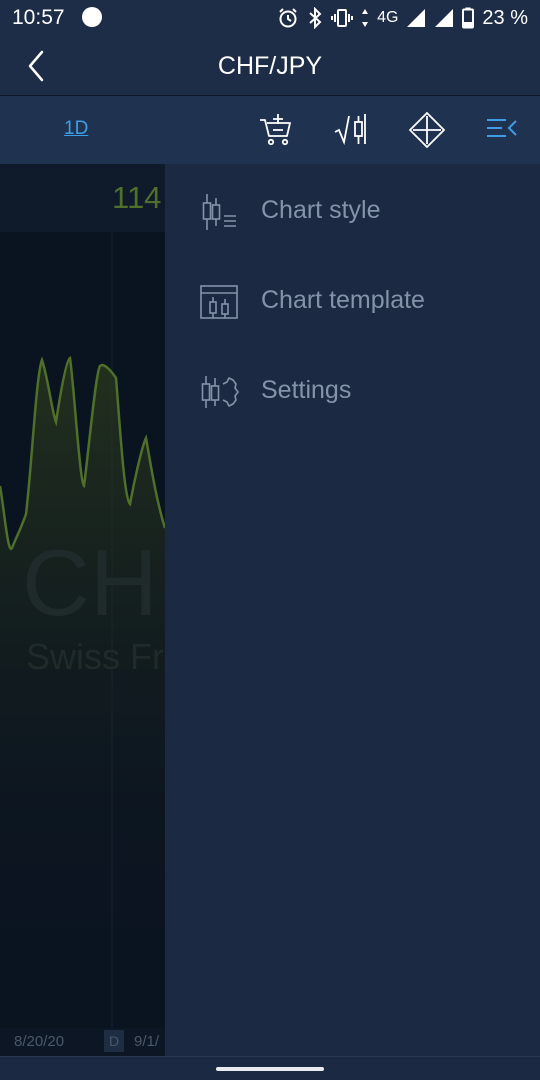 The image size is (540, 1080). What do you see at coordinates (444, 18) in the screenshot?
I see `signal-2-icon` at bounding box center [444, 18].